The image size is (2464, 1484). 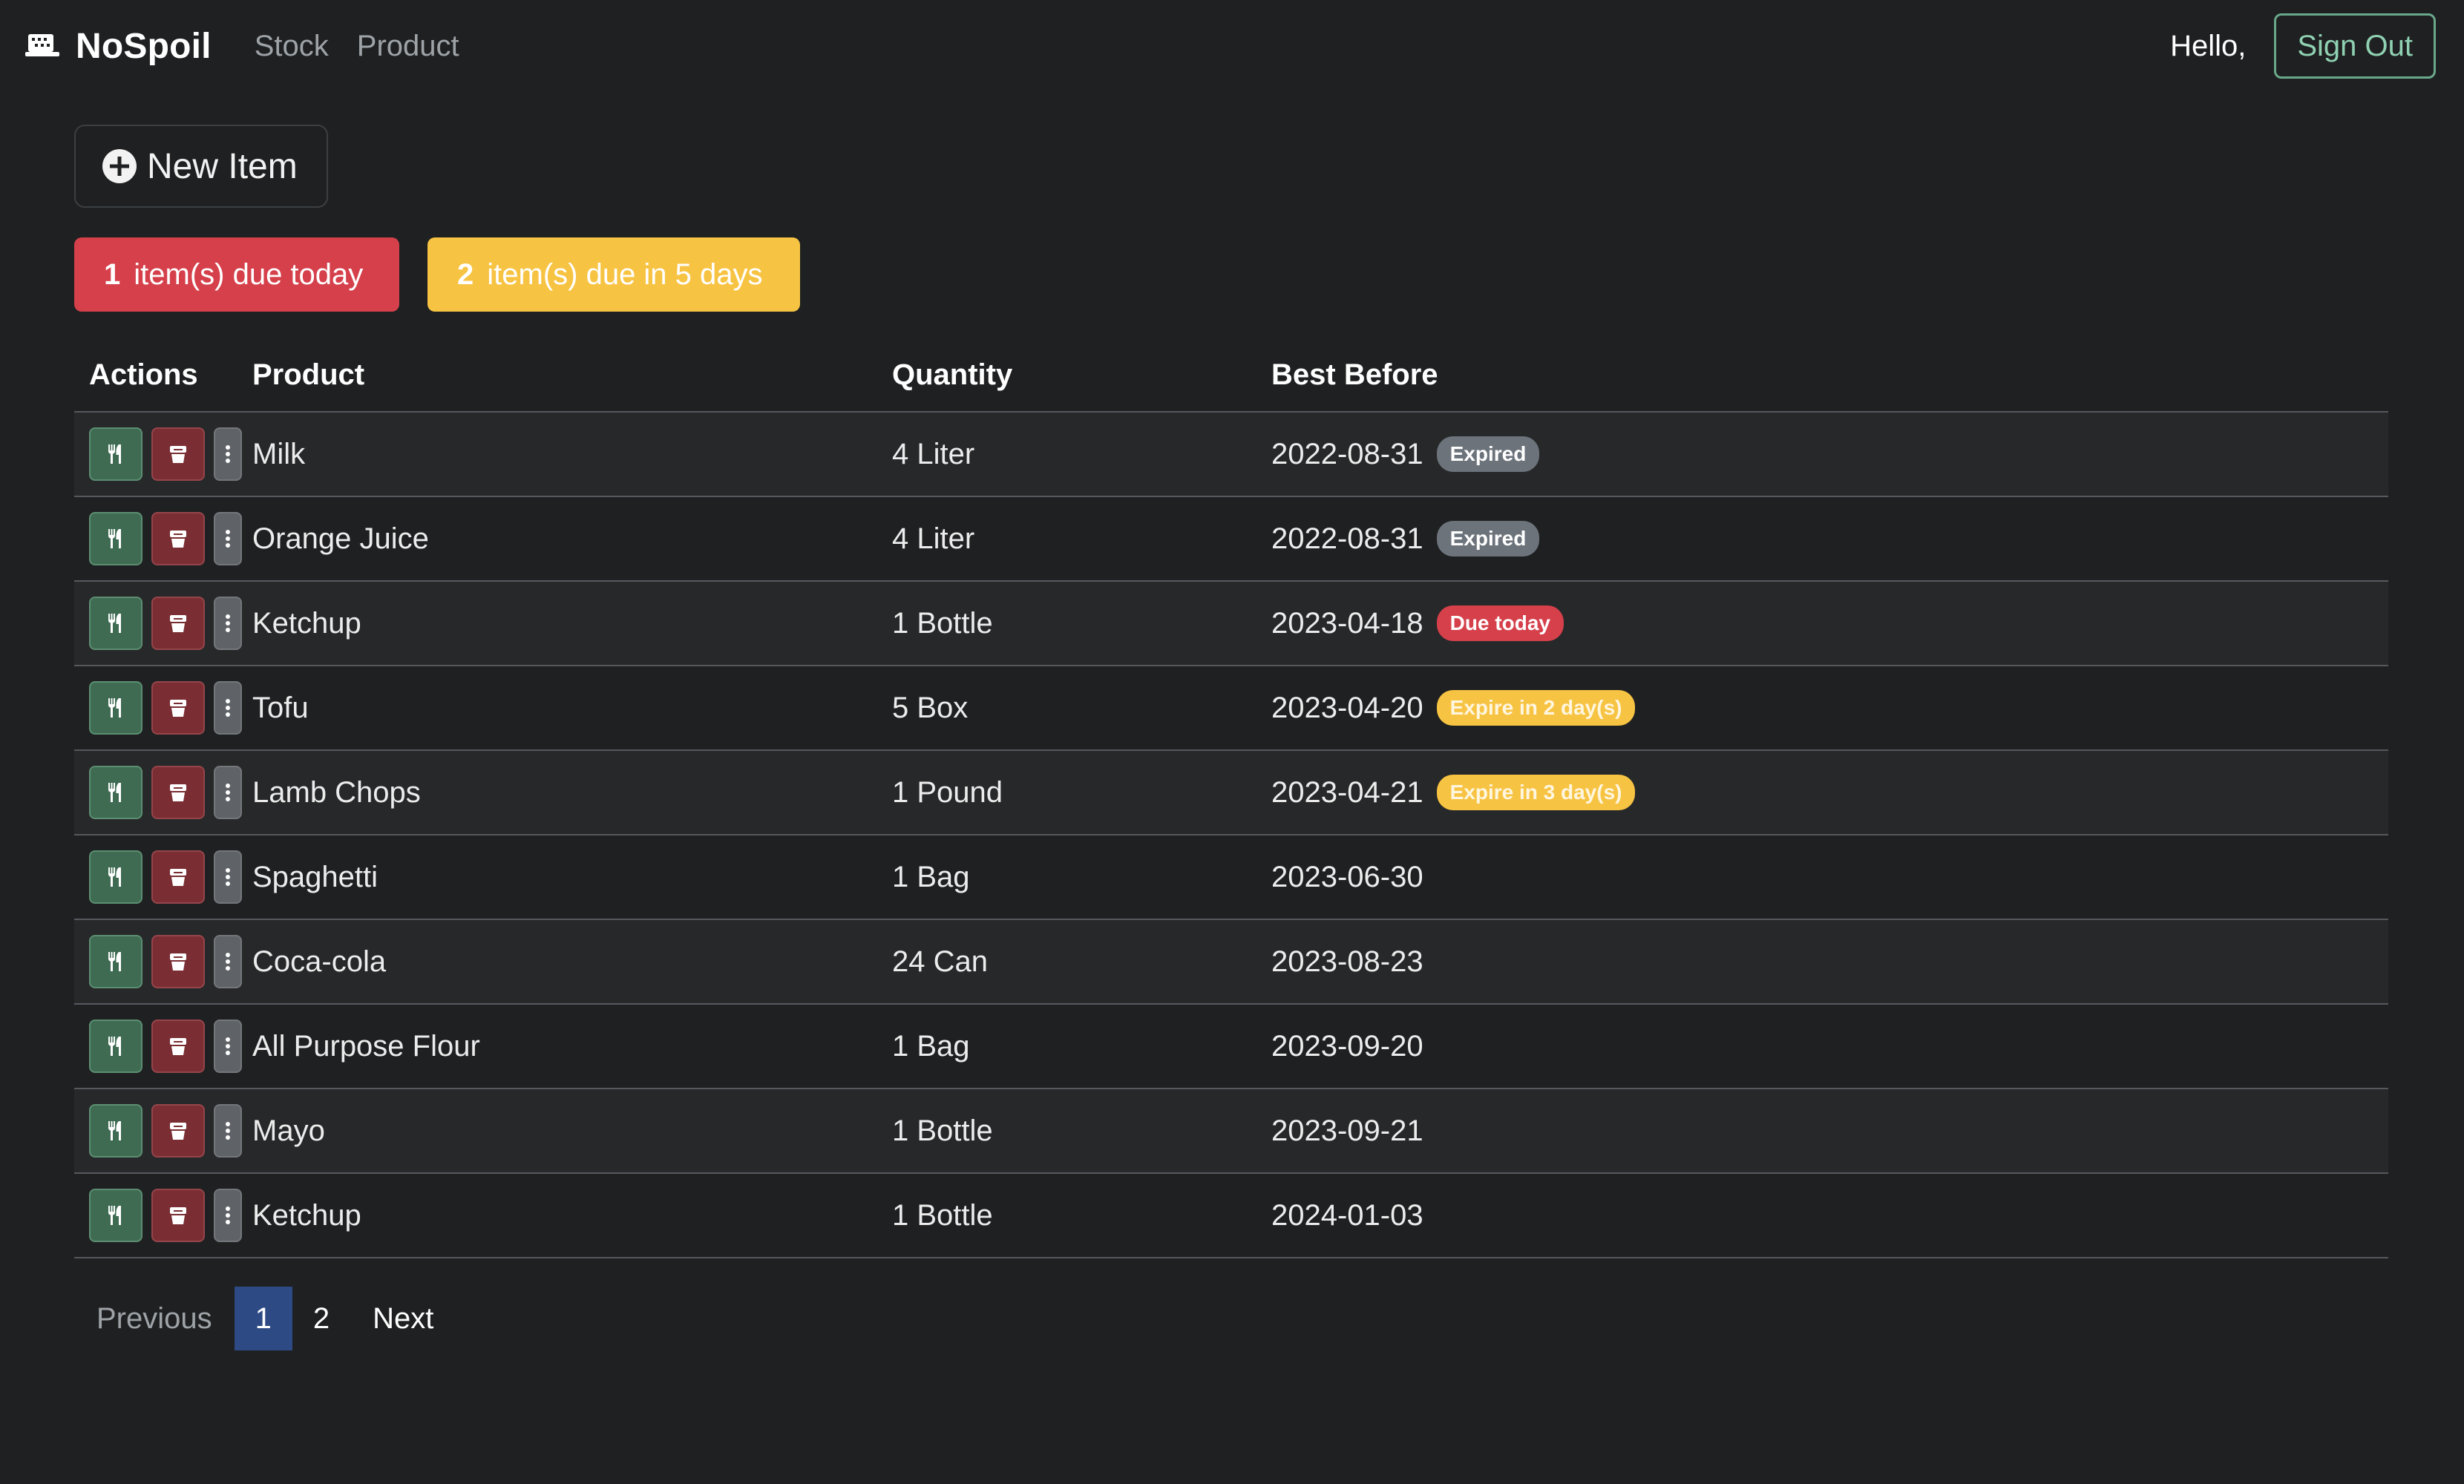 I want to click on header-product: Product, so click(x=308, y=374).